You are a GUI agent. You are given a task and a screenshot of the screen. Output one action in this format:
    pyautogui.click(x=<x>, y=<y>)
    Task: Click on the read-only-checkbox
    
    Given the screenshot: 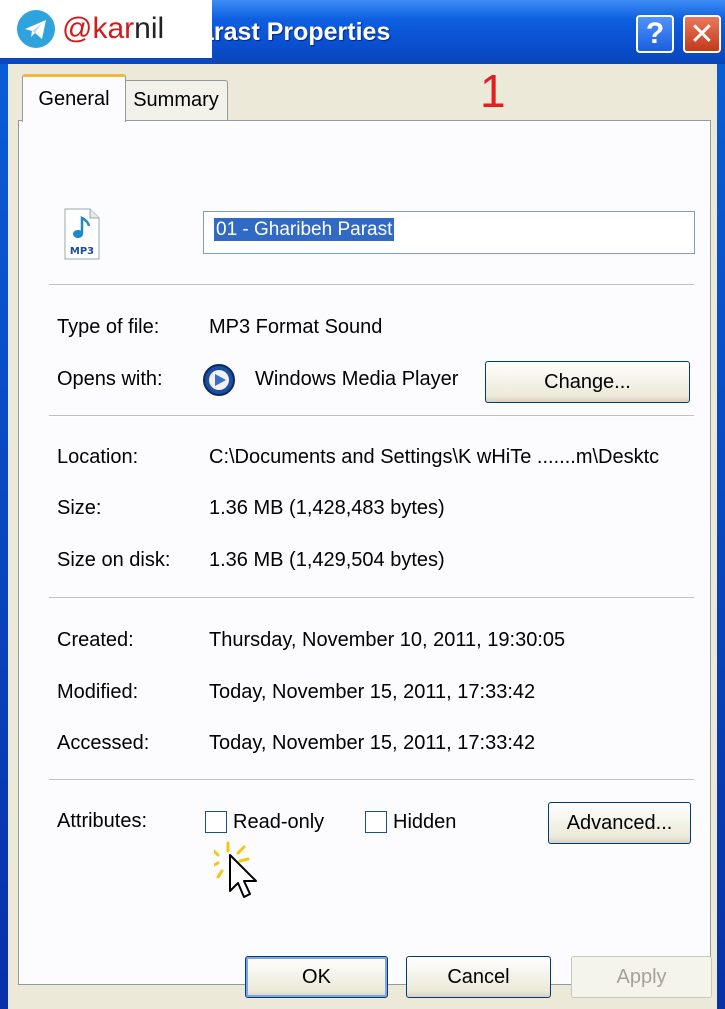 What is the action you would take?
    pyautogui.click(x=216, y=822)
    